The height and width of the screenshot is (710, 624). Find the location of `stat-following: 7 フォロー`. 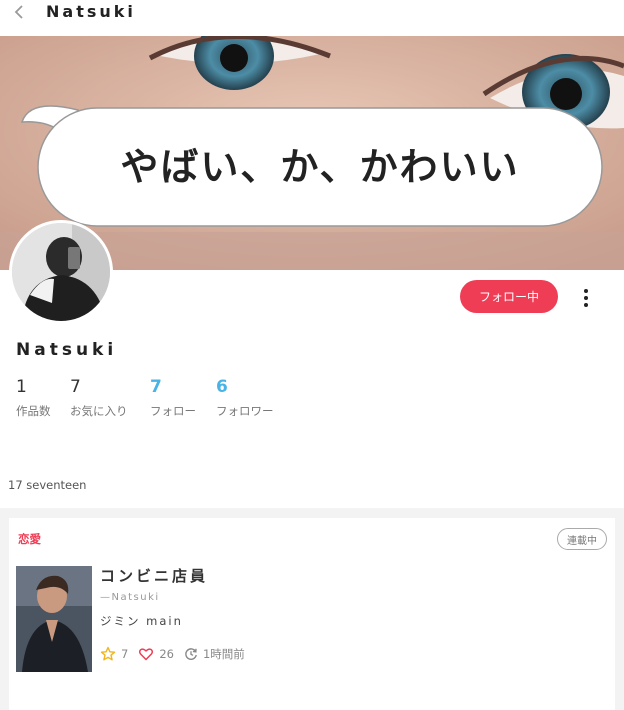

stat-following: 7 フォロー is located at coordinates (173, 397).